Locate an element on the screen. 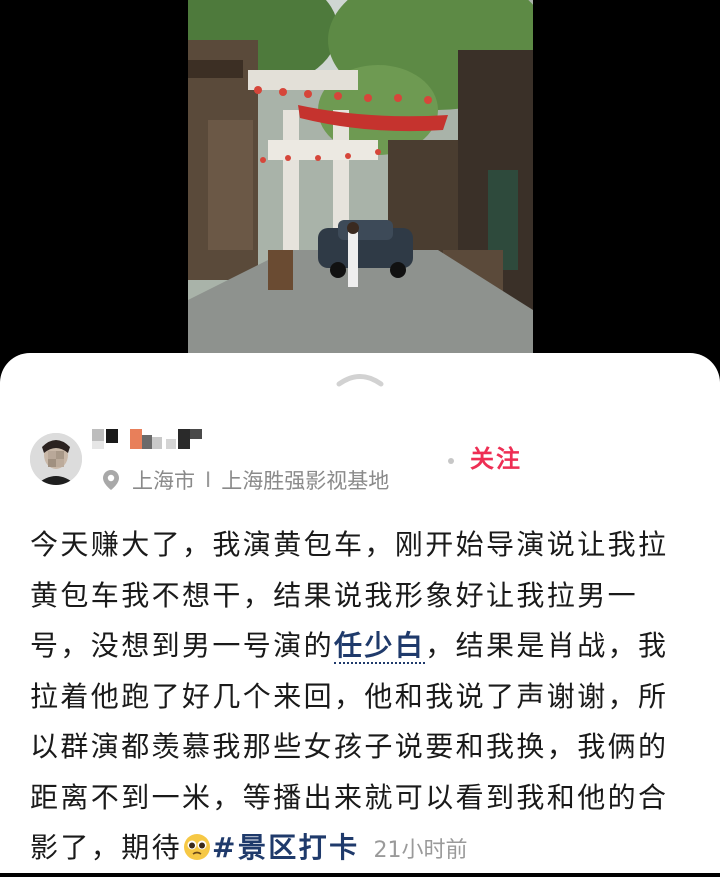  collapse-chevron-icon is located at coordinates (360, 377).